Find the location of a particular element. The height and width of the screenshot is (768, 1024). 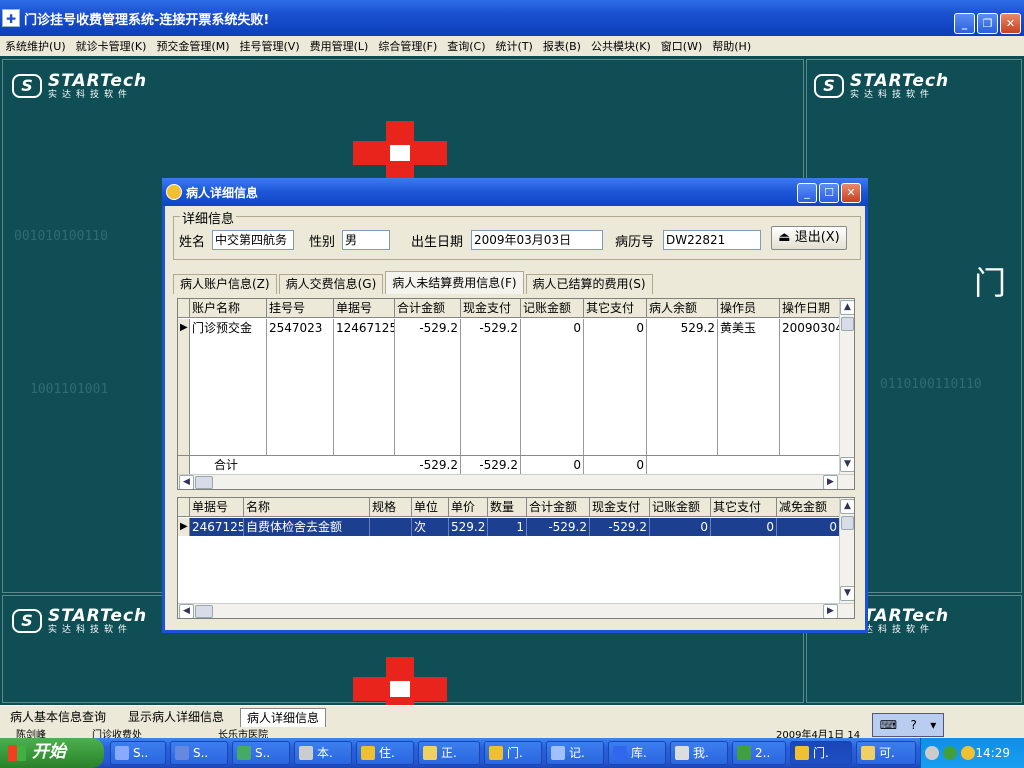

tab-payment-info: 病人交费信息(G) is located at coordinates (331, 284).